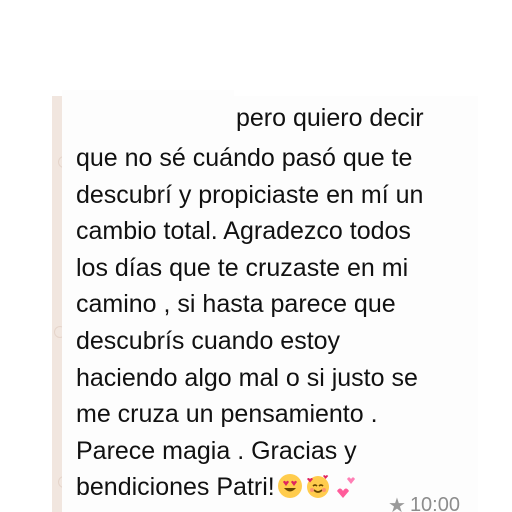 Image resolution: width=512 pixels, height=512 pixels. I want to click on bubble-cutoff-area, so click(148, 108).